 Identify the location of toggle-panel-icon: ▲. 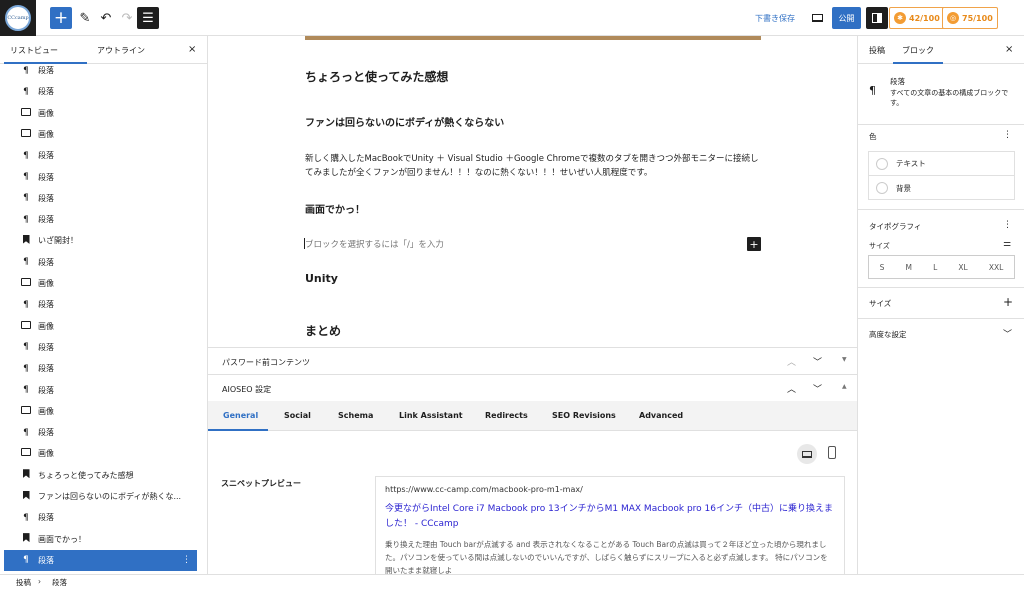
(844, 386).